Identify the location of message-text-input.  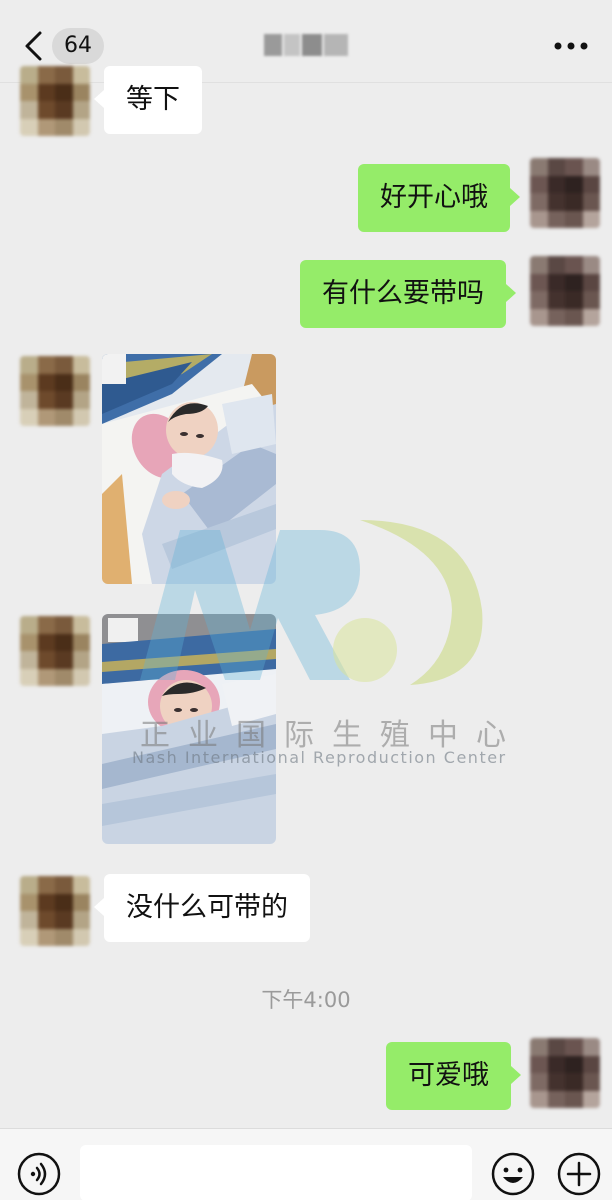
(276, 1172).